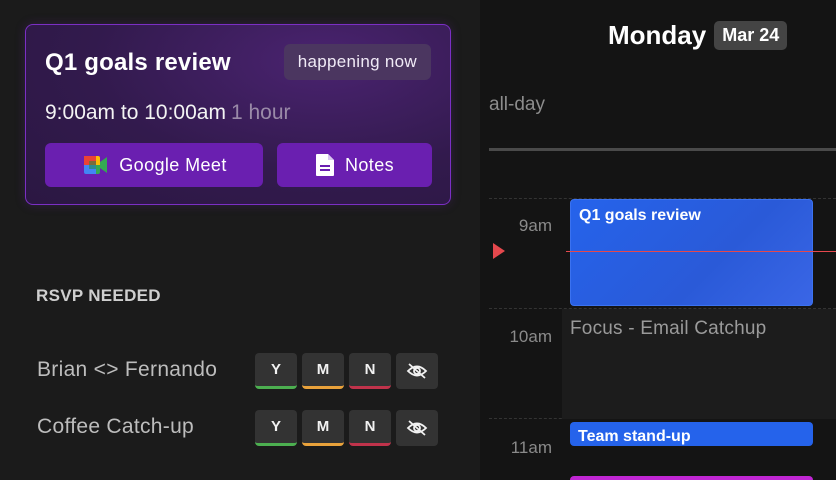 The width and height of the screenshot is (836, 480). I want to click on google-meet-button: Google Meet, so click(154, 165).